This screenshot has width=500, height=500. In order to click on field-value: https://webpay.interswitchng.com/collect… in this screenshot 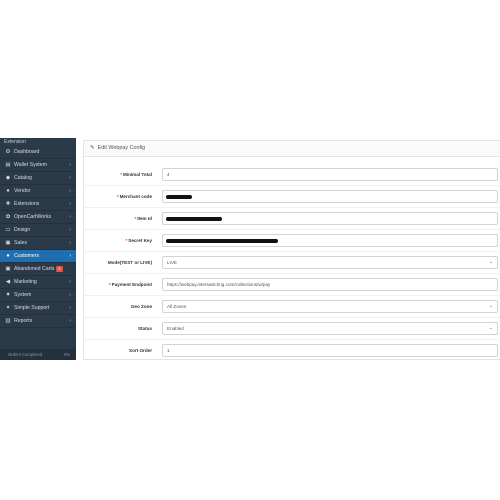, I will do `click(219, 284)`.